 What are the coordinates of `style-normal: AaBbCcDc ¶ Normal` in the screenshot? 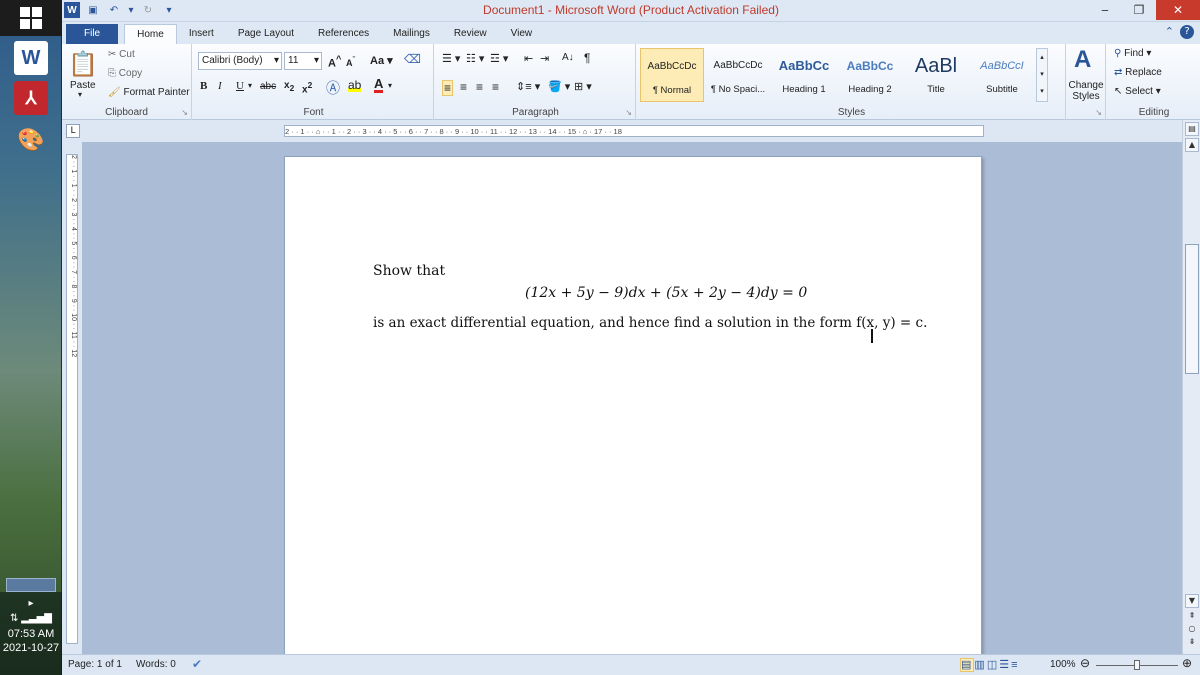 It's located at (672, 75).